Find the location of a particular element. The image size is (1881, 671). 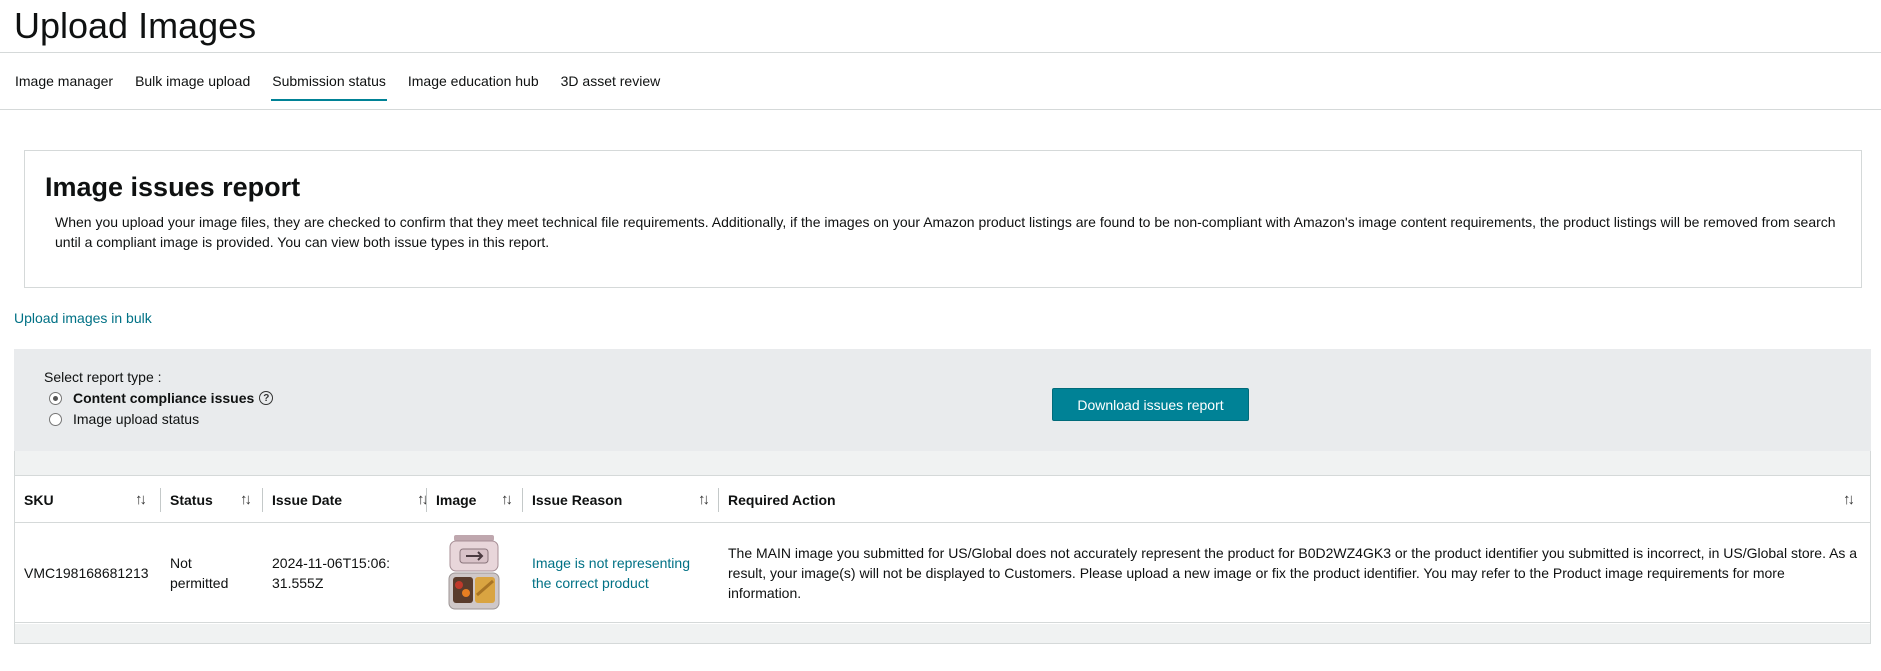

radio-image-upload-status: Image upload status is located at coordinates (124, 419).